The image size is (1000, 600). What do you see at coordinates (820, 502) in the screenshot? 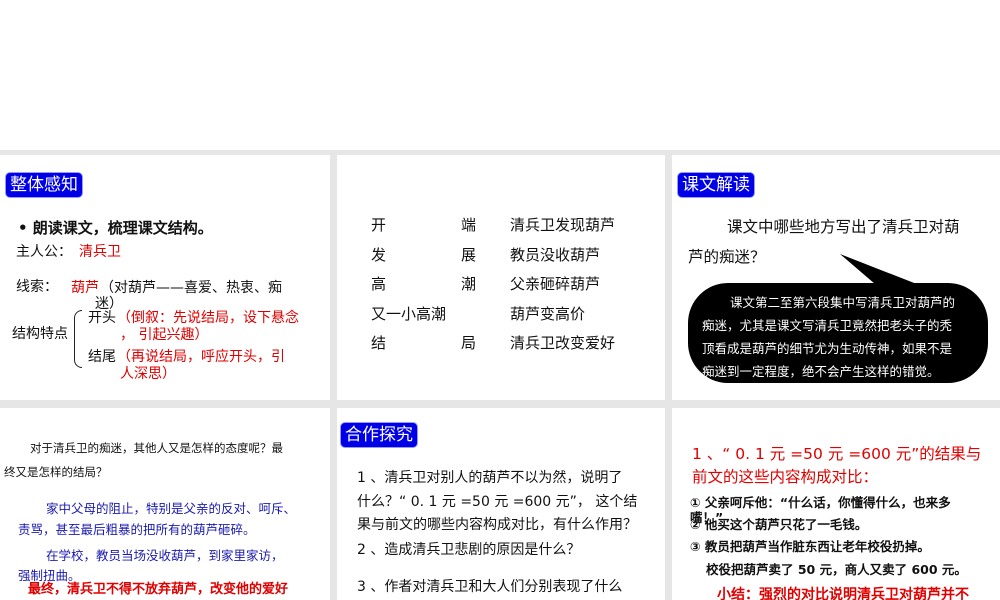
I see `item-1: ① 父亲呵斥他：“什么话，你懂得什么，也来多` at bounding box center [820, 502].